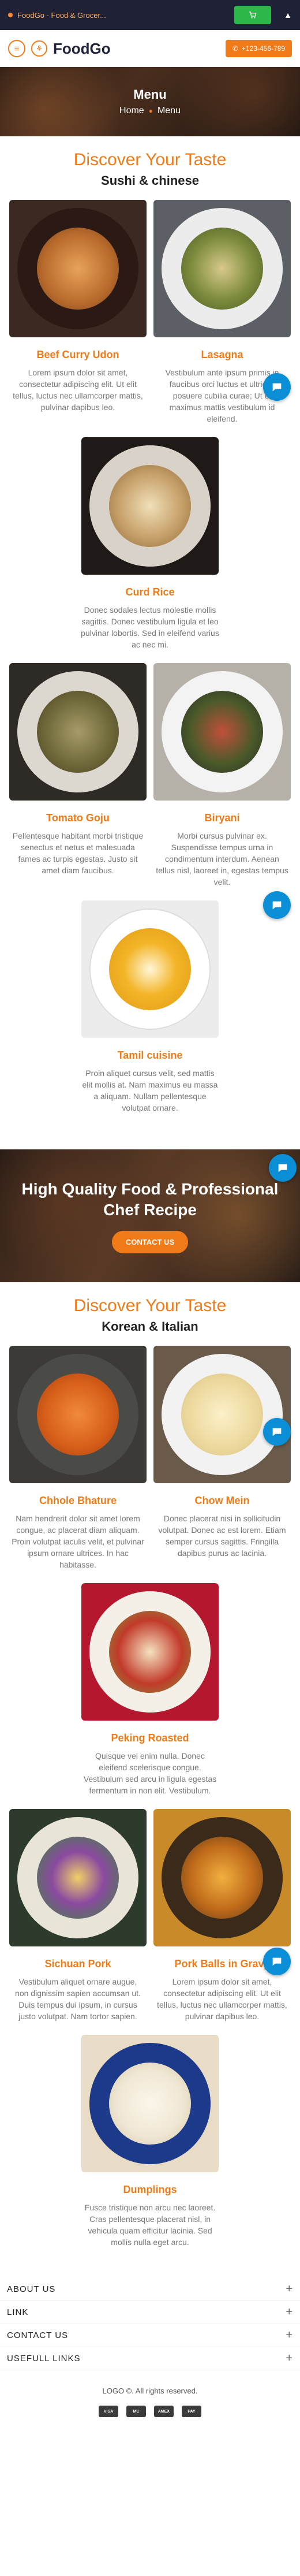  I want to click on footer-contact-us: CONTACT US +, so click(150, 2336).